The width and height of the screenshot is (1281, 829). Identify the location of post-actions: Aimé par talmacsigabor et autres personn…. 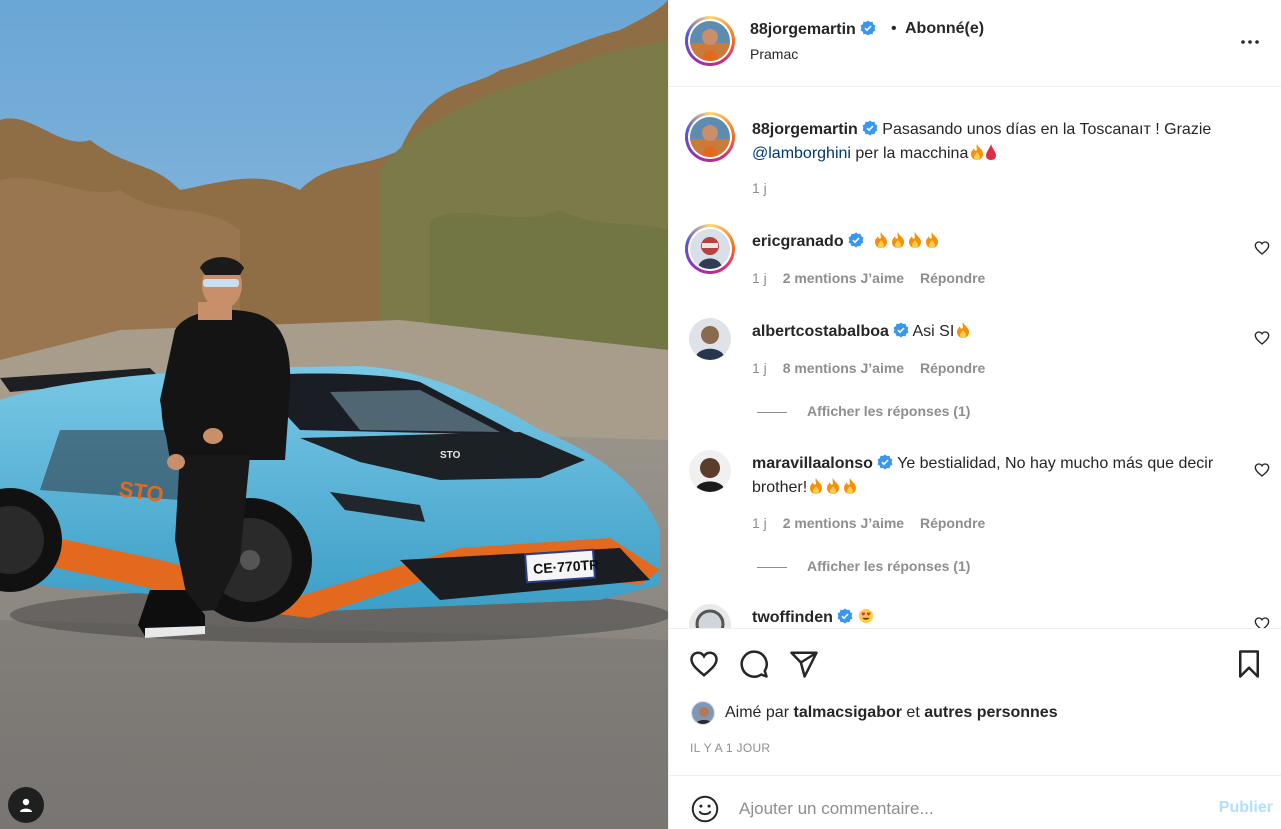
(975, 701).